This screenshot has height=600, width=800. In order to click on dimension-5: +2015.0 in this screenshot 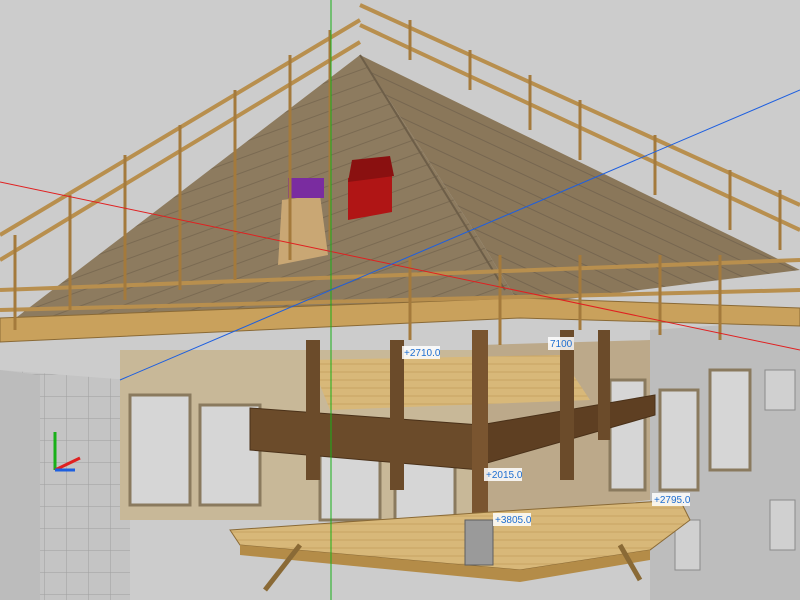, I will do `click(503, 474)`.